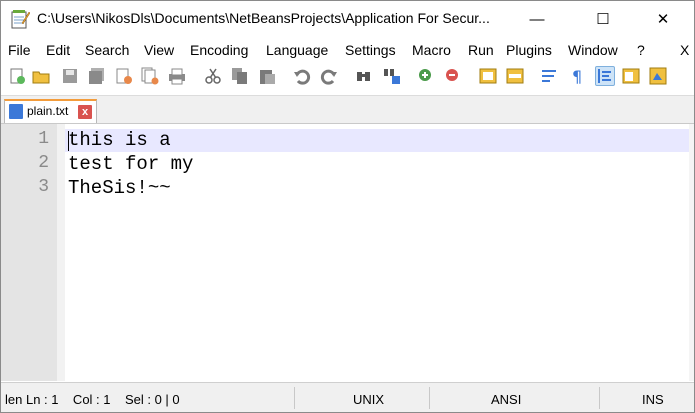 The height and width of the screenshot is (413, 695). I want to click on menu-window: Window, so click(593, 50).